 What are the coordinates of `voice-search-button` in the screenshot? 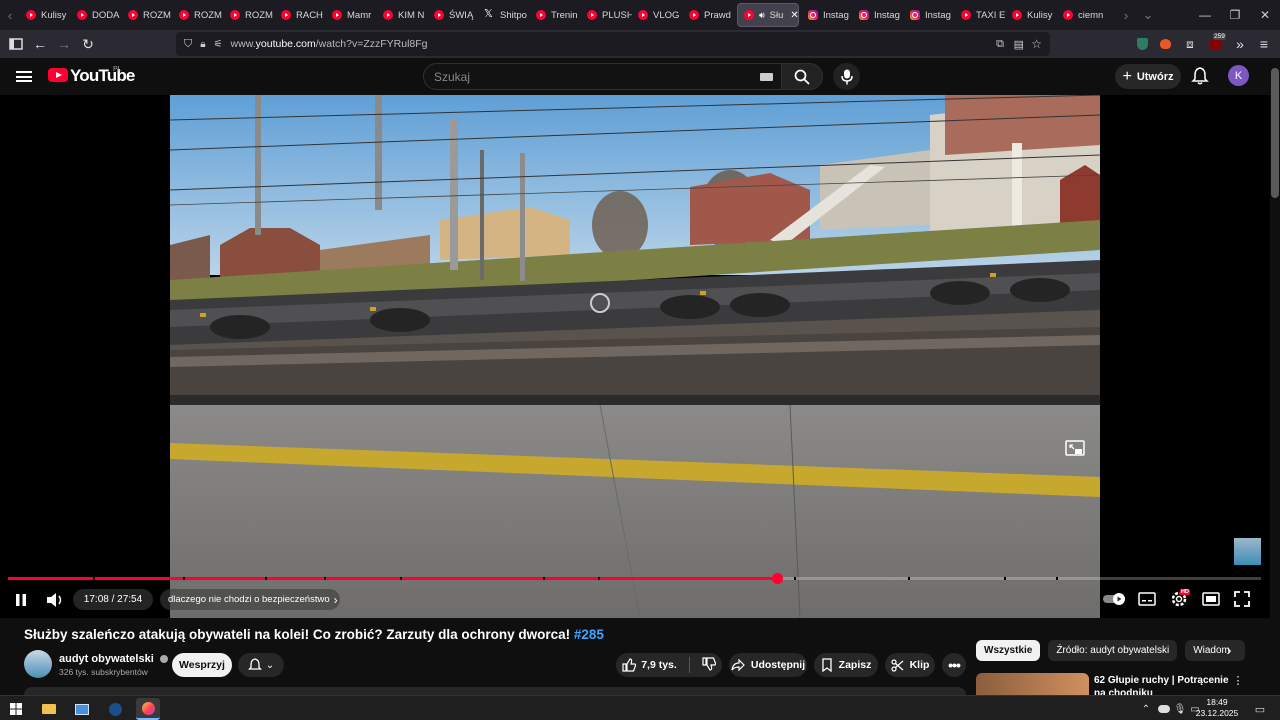 It's located at (846, 76).